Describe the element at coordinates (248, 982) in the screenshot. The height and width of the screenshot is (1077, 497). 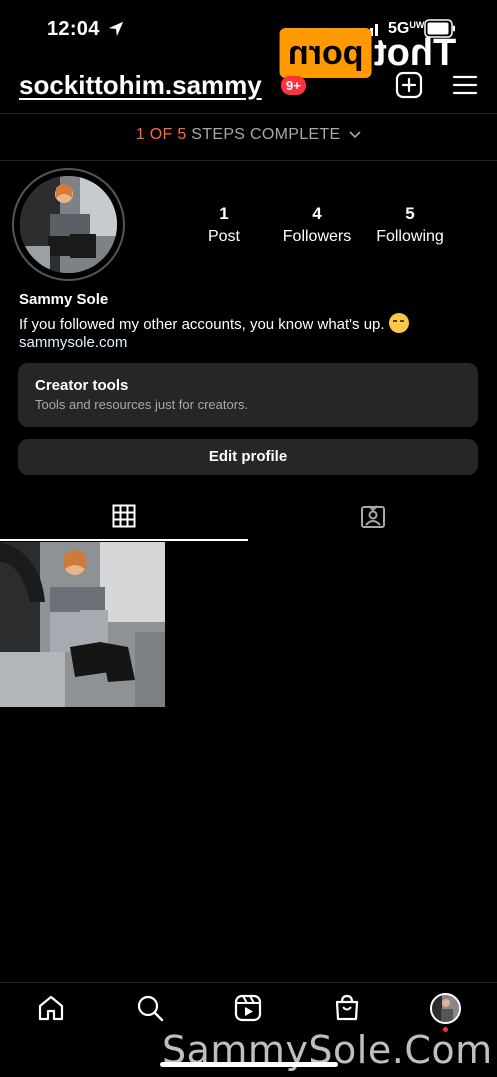
I see `bottom-nav-divider` at that location.